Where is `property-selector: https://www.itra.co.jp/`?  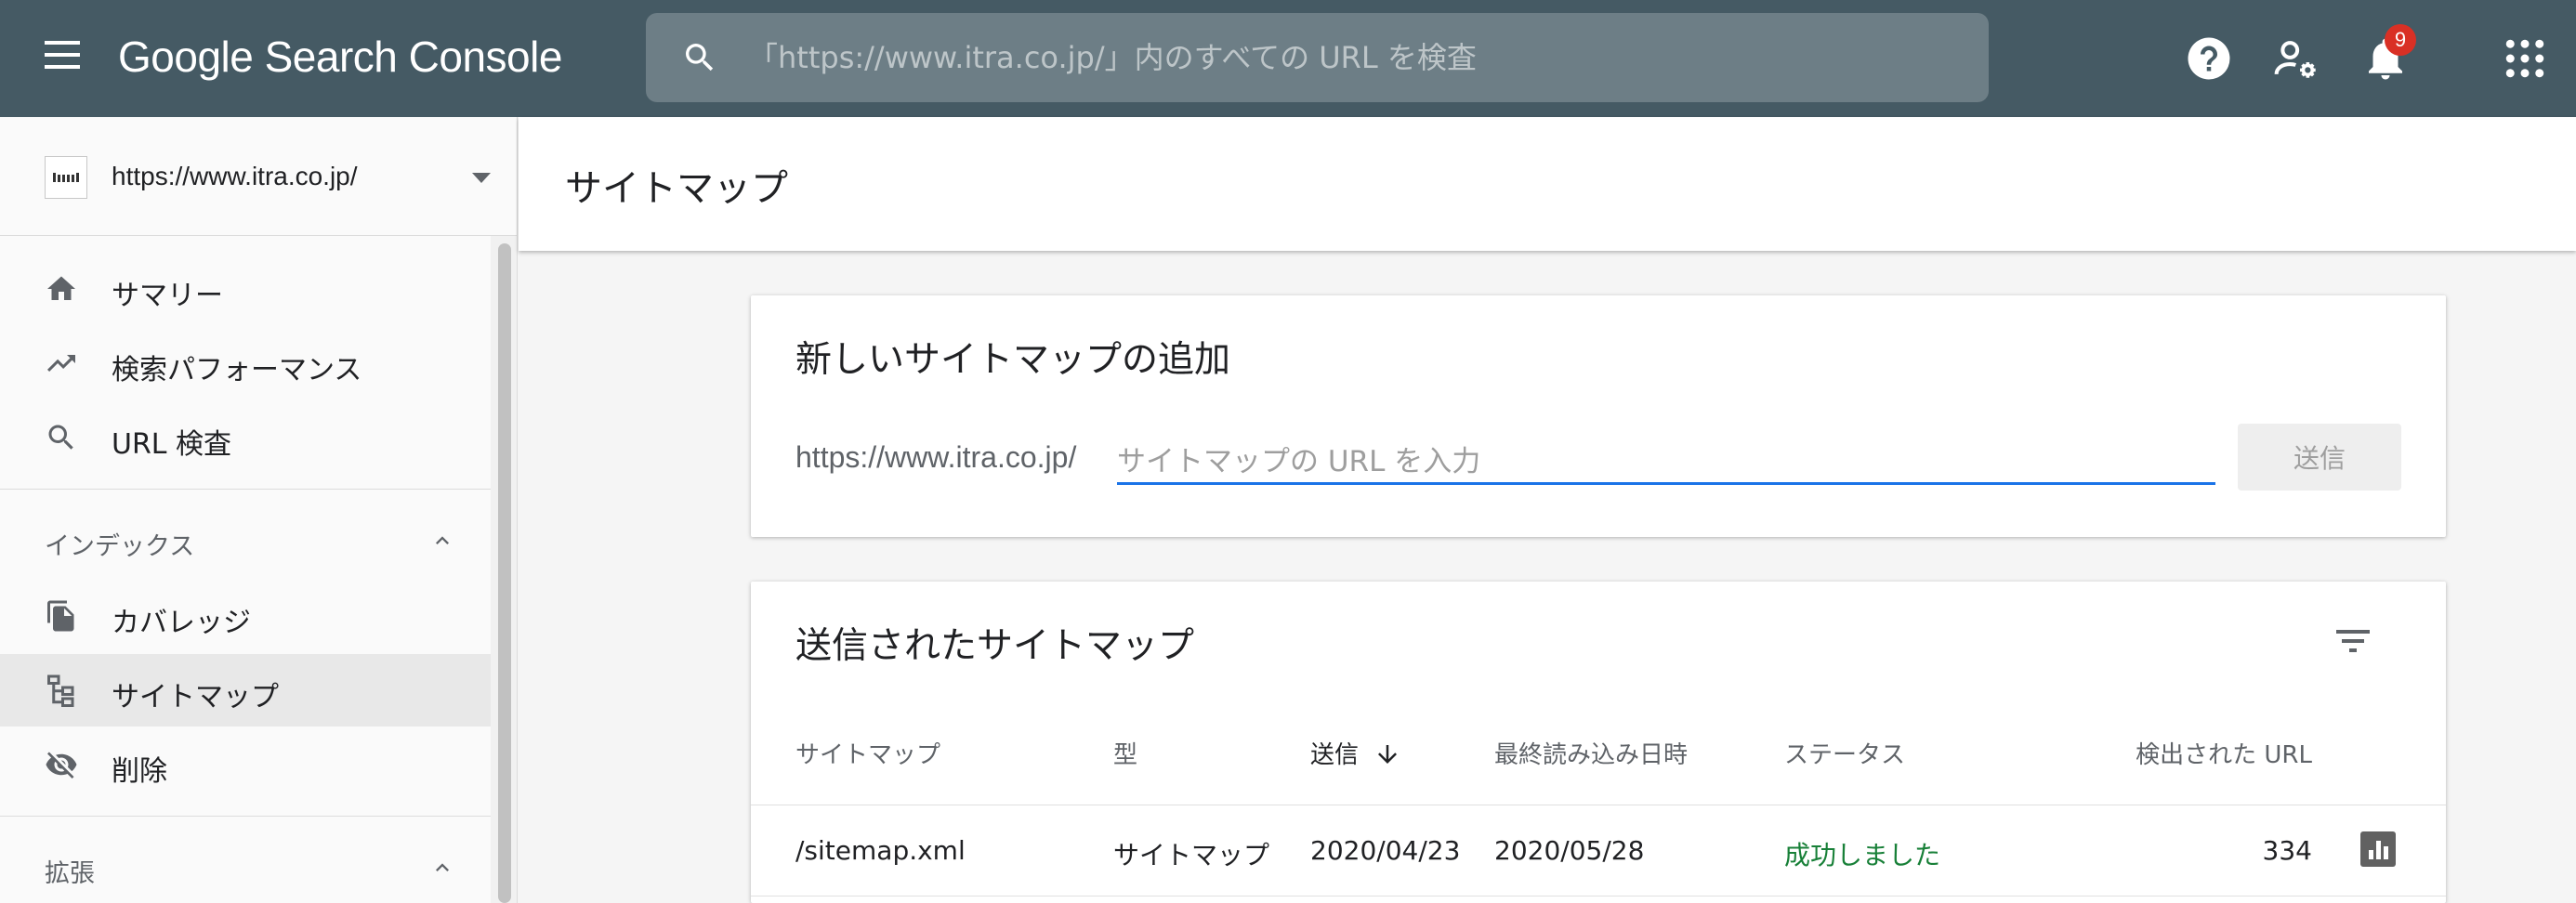 property-selector: https://www.itra.co.jp/ is located at coordinates (258, 176).